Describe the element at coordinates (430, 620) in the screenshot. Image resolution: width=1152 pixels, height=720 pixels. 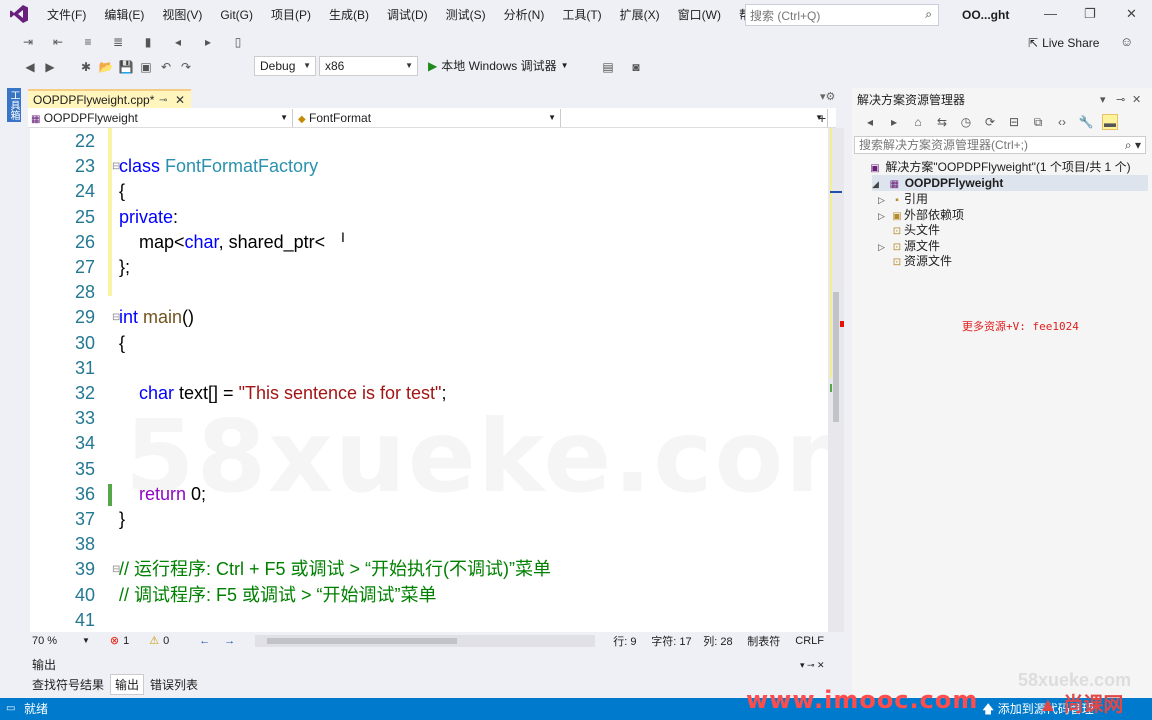
I see `code-line: 41` at that location.